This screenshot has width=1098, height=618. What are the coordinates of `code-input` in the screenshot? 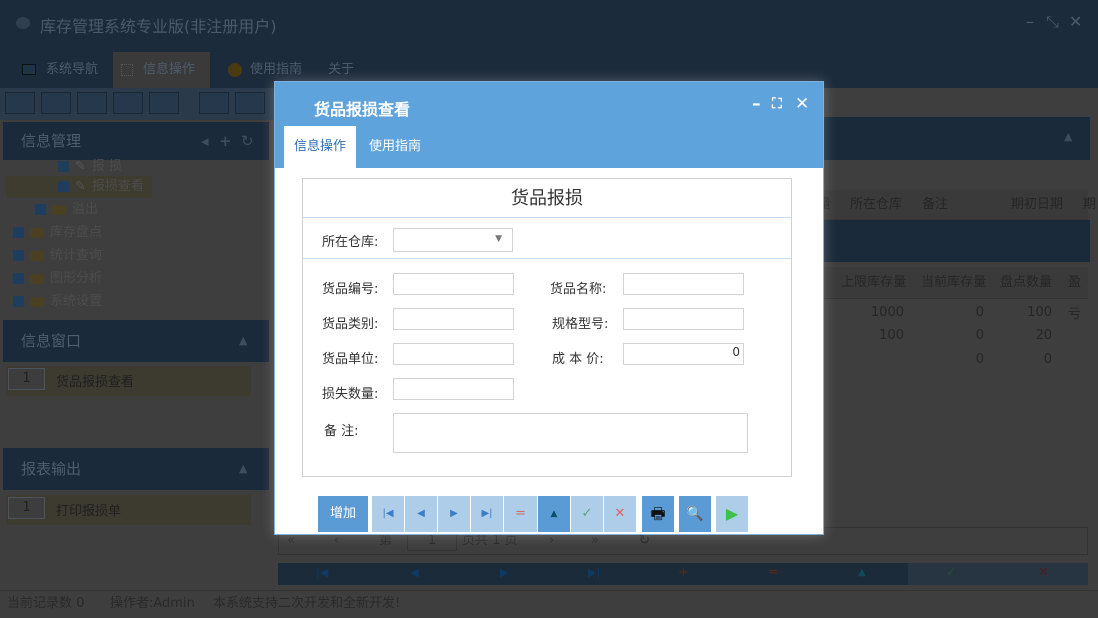 It's located at (453, 284).